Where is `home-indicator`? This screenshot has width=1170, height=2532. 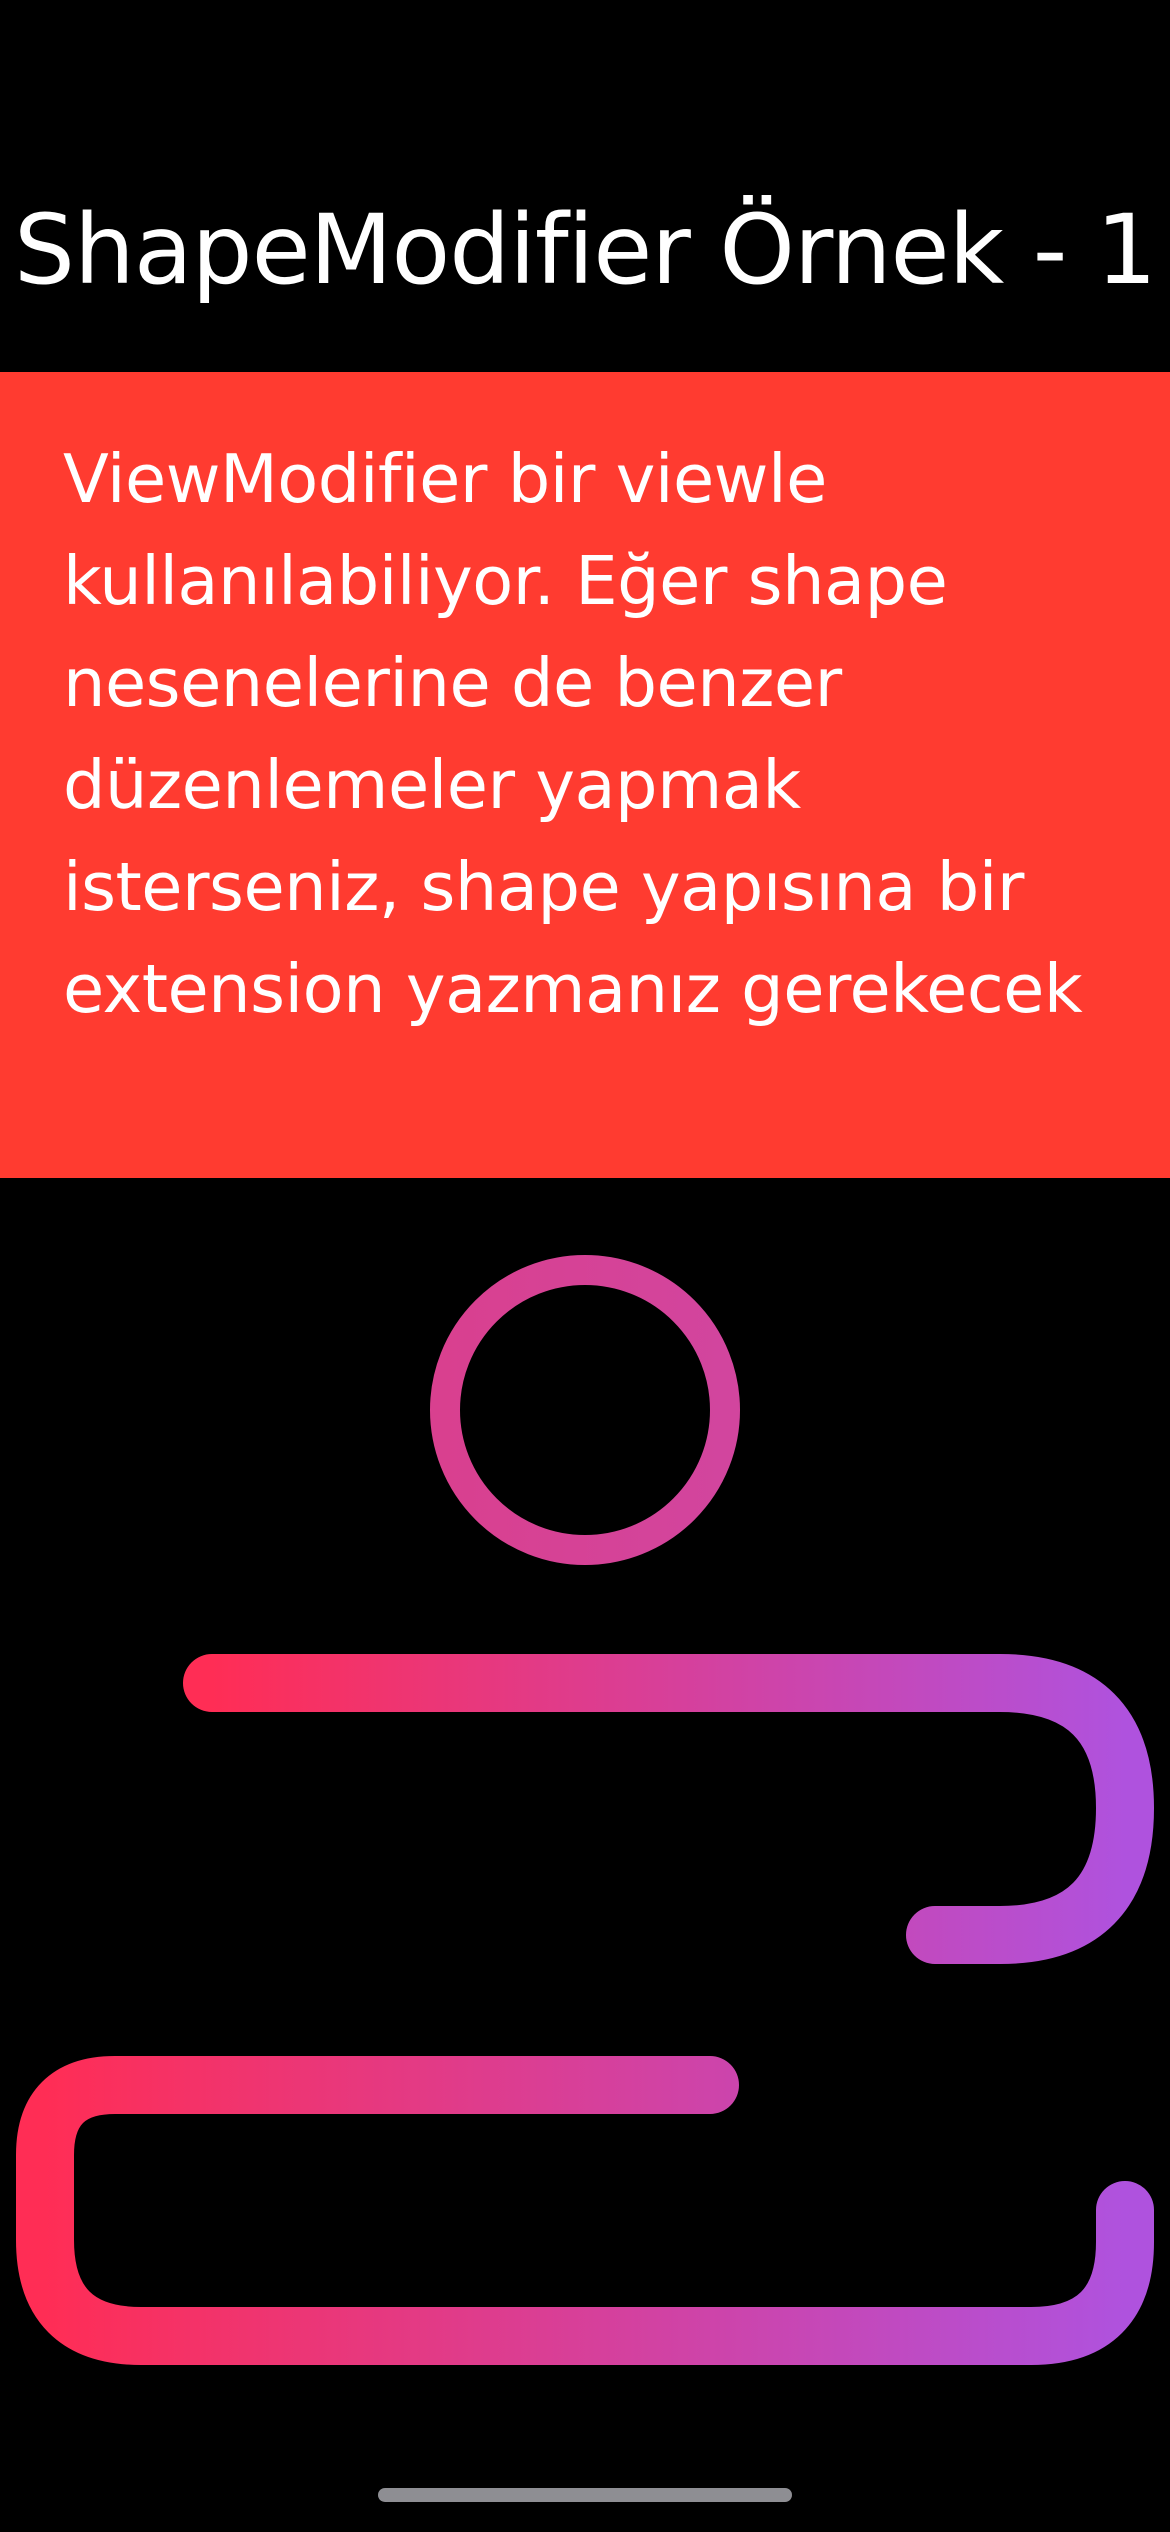 home-indicator is located at coordinates (585, 2495).